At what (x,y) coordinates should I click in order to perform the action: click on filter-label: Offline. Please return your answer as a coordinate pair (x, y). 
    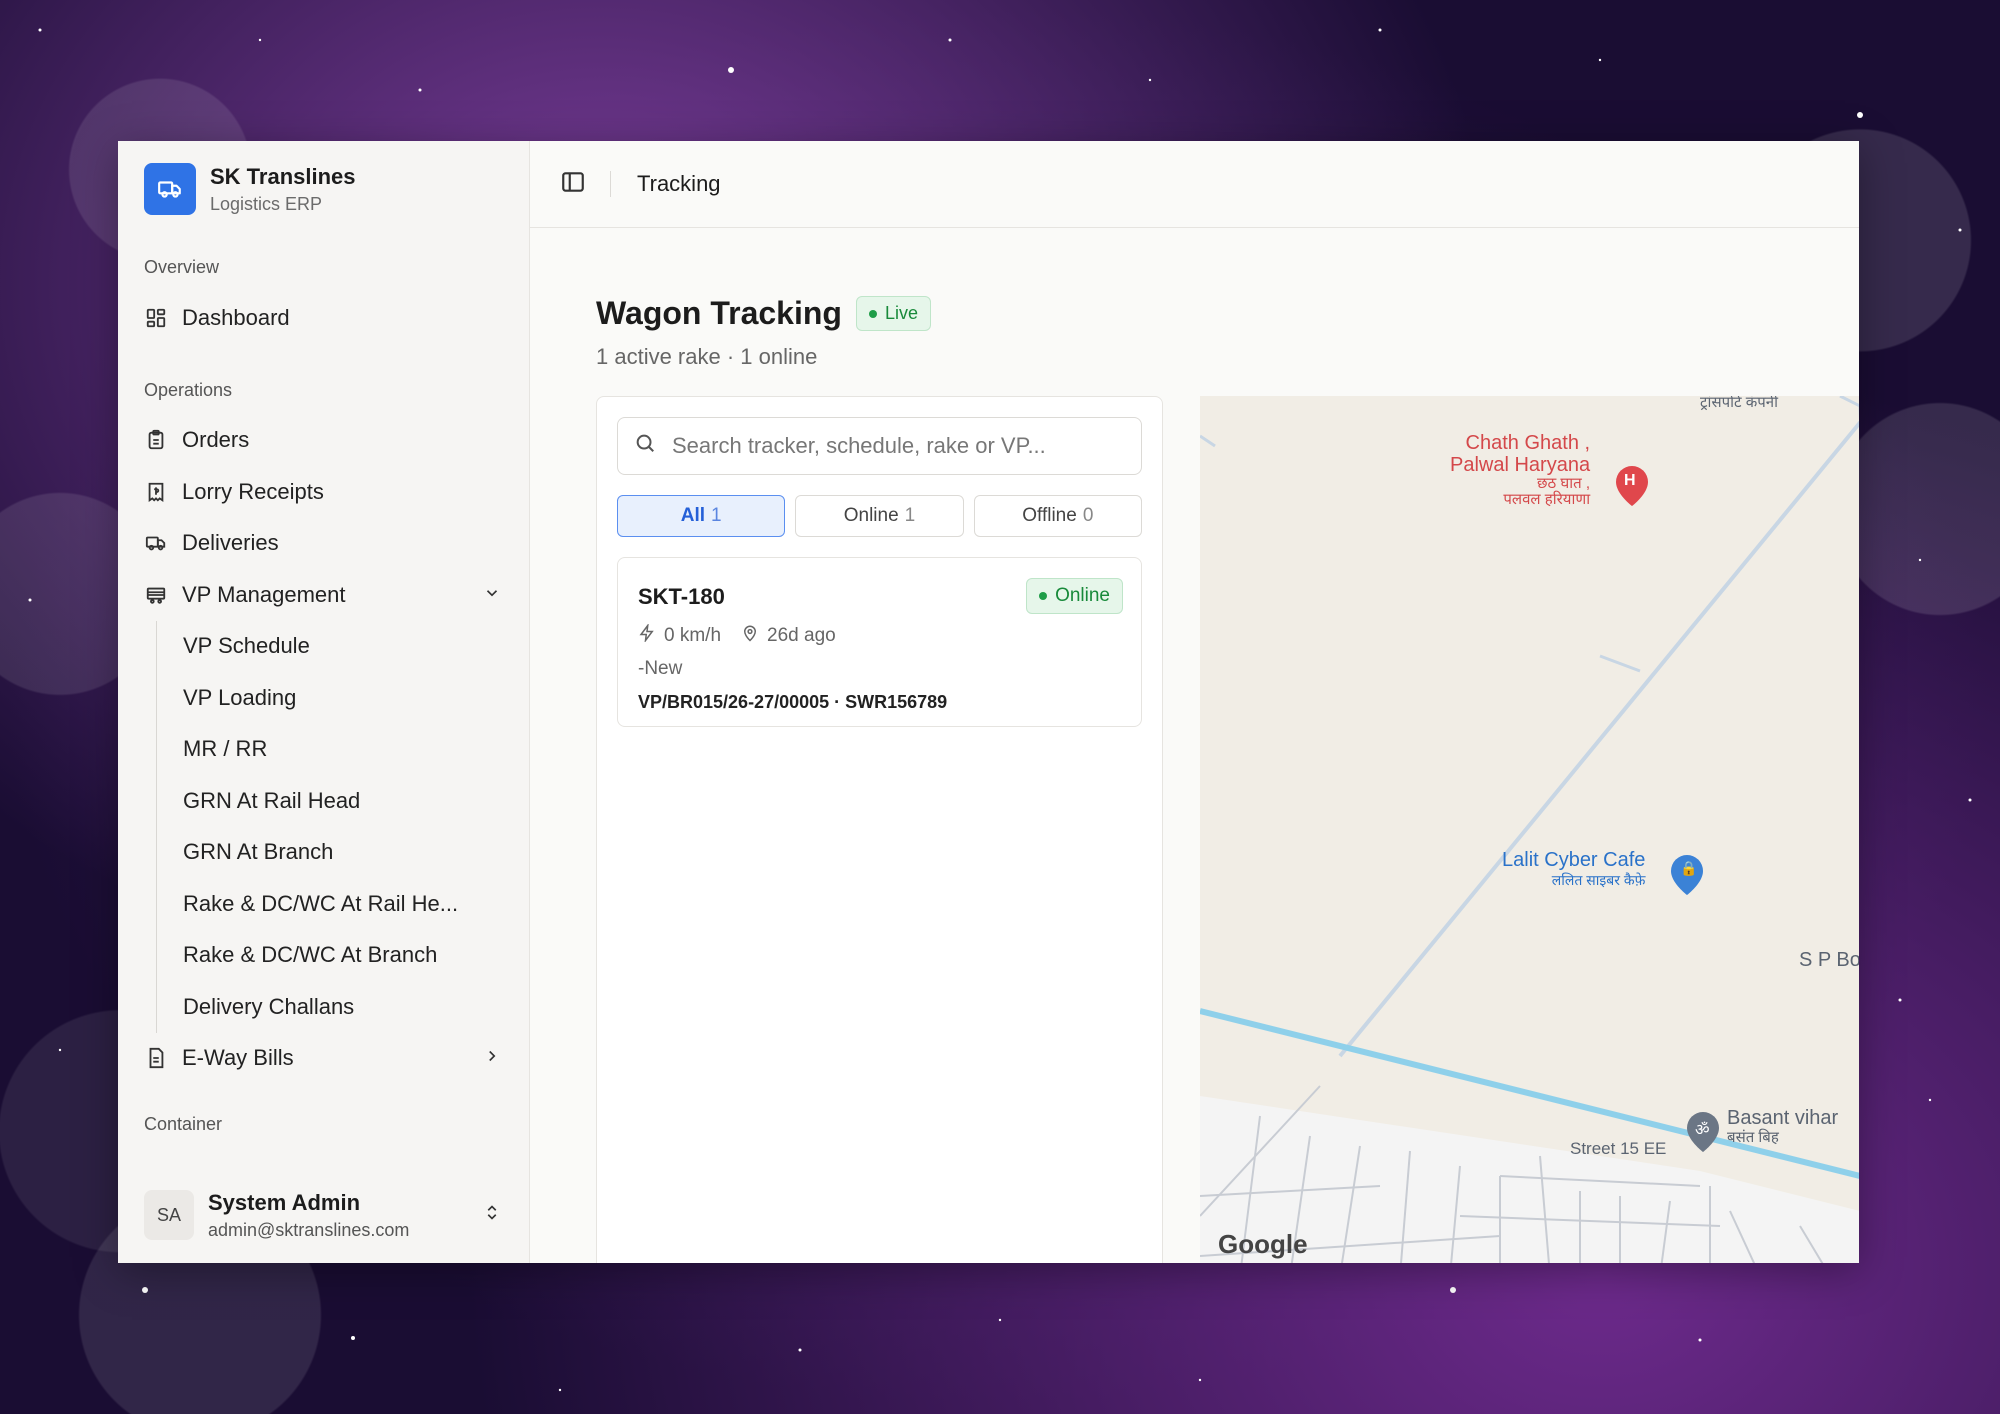
    Looking at the image, I should click on (1049, 515).